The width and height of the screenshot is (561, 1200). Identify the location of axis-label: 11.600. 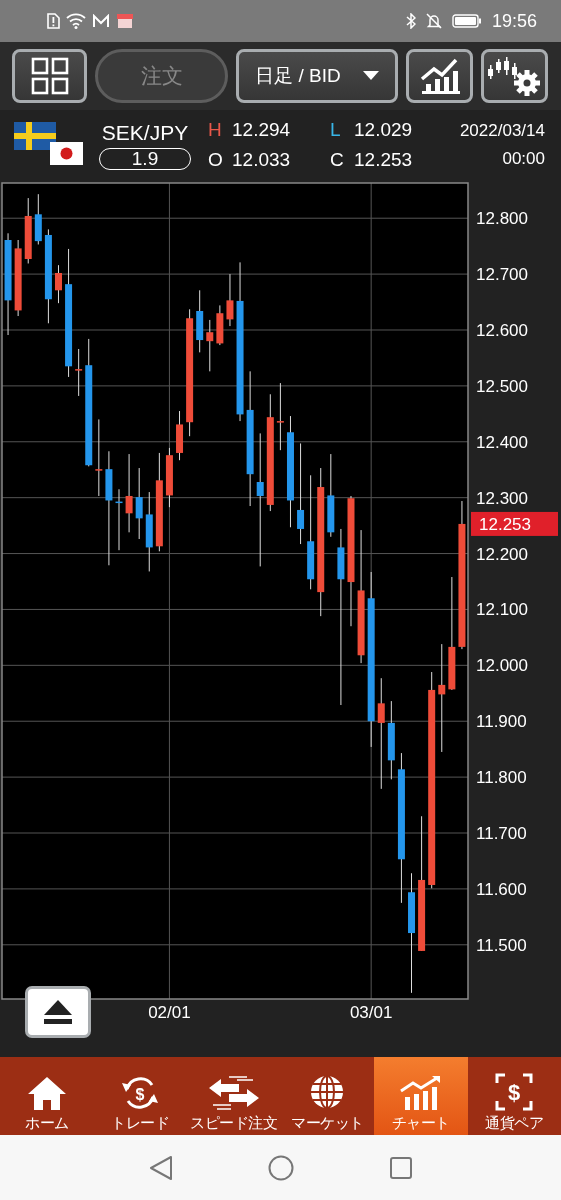
(501, 889).